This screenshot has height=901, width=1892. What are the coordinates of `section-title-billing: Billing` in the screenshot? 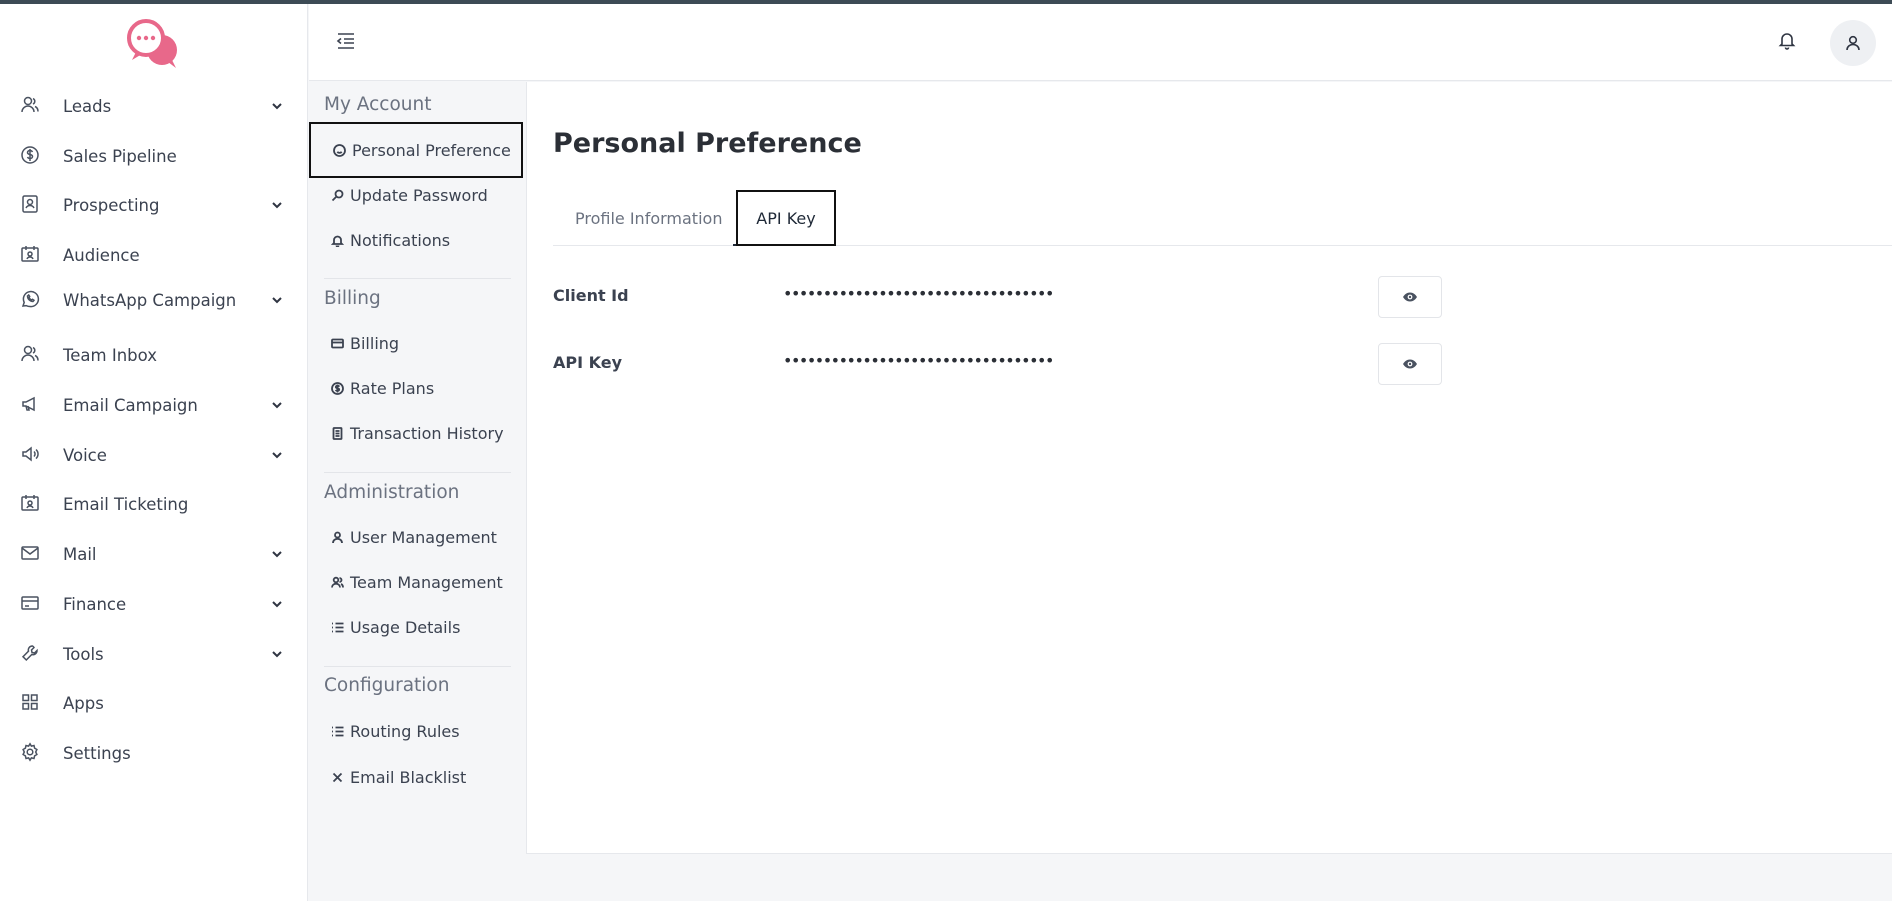 It's located at (352, 298).